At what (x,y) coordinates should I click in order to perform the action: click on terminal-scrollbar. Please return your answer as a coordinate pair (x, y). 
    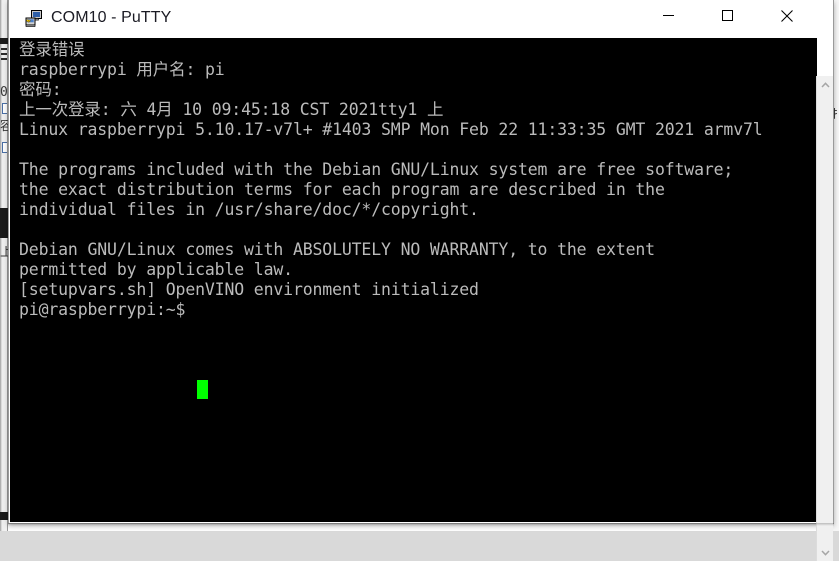
    Looking at the image, I should click on (824, 318).